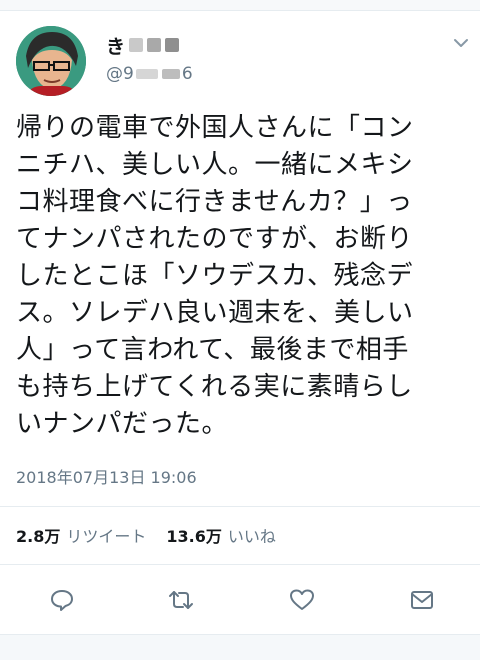 Image resolution: width=480 pixels, height=660 pixels. I want to click on tweet-line: コ料理食べに行きませんカ？」っ, so click(214, 202).